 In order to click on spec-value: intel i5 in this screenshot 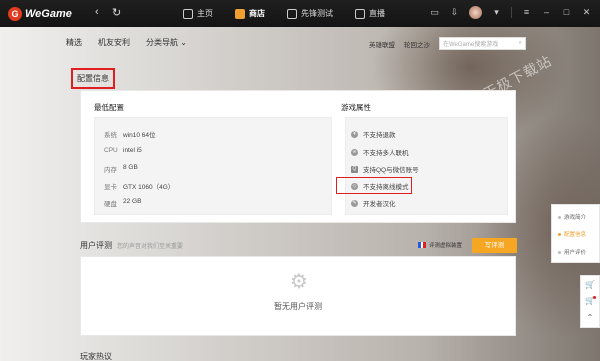, I will do `click(132, 150)`.